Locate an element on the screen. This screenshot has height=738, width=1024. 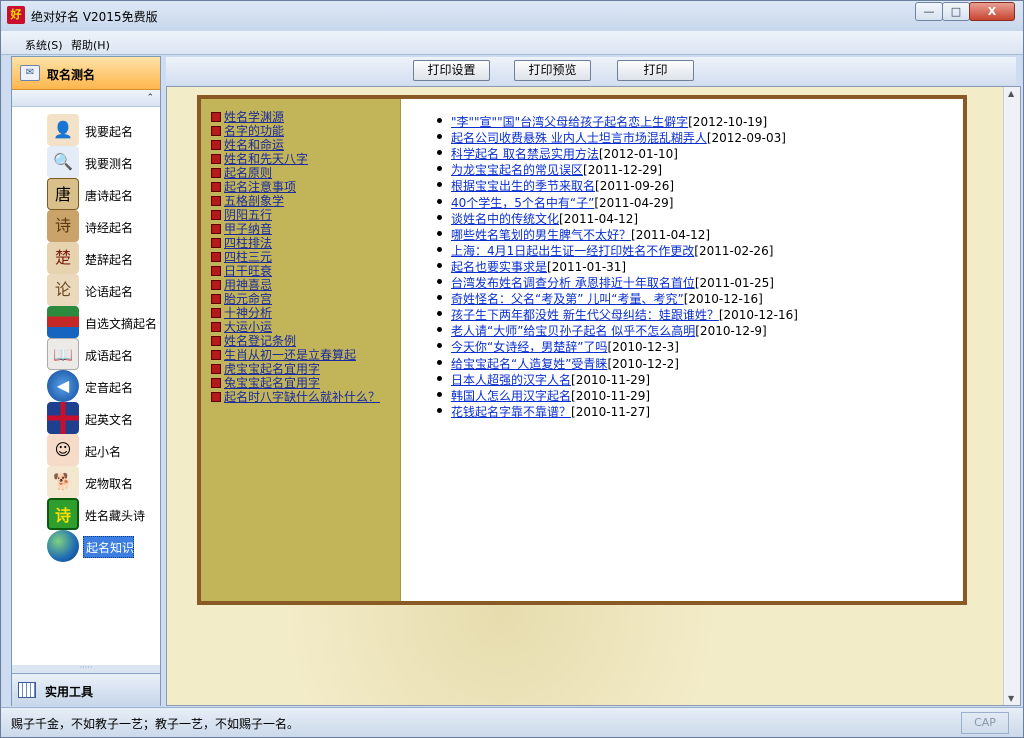
news-link: 日本人超强的汉字人名 is located at coordinates (511, 380).